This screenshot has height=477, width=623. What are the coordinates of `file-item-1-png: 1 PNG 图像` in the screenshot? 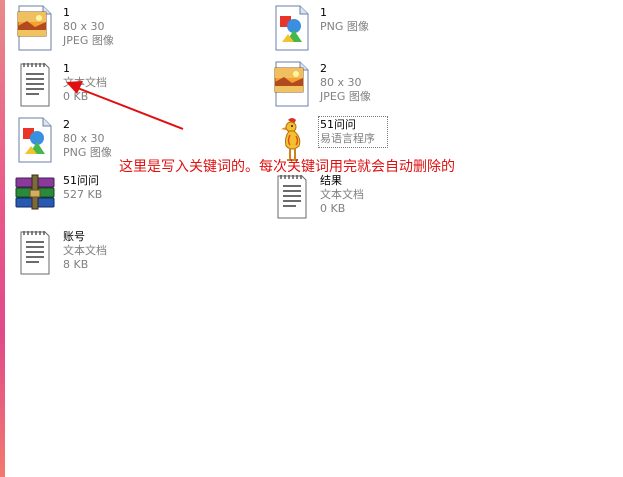 It's located at (387, 30).